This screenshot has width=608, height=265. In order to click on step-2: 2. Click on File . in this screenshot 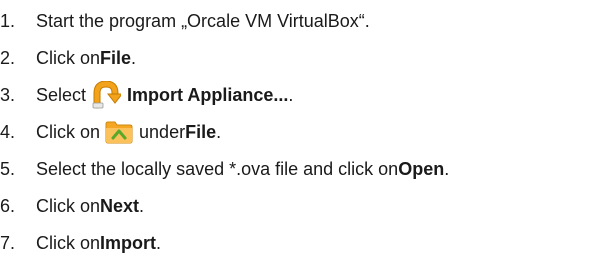, I will do `click(68, 58)`.